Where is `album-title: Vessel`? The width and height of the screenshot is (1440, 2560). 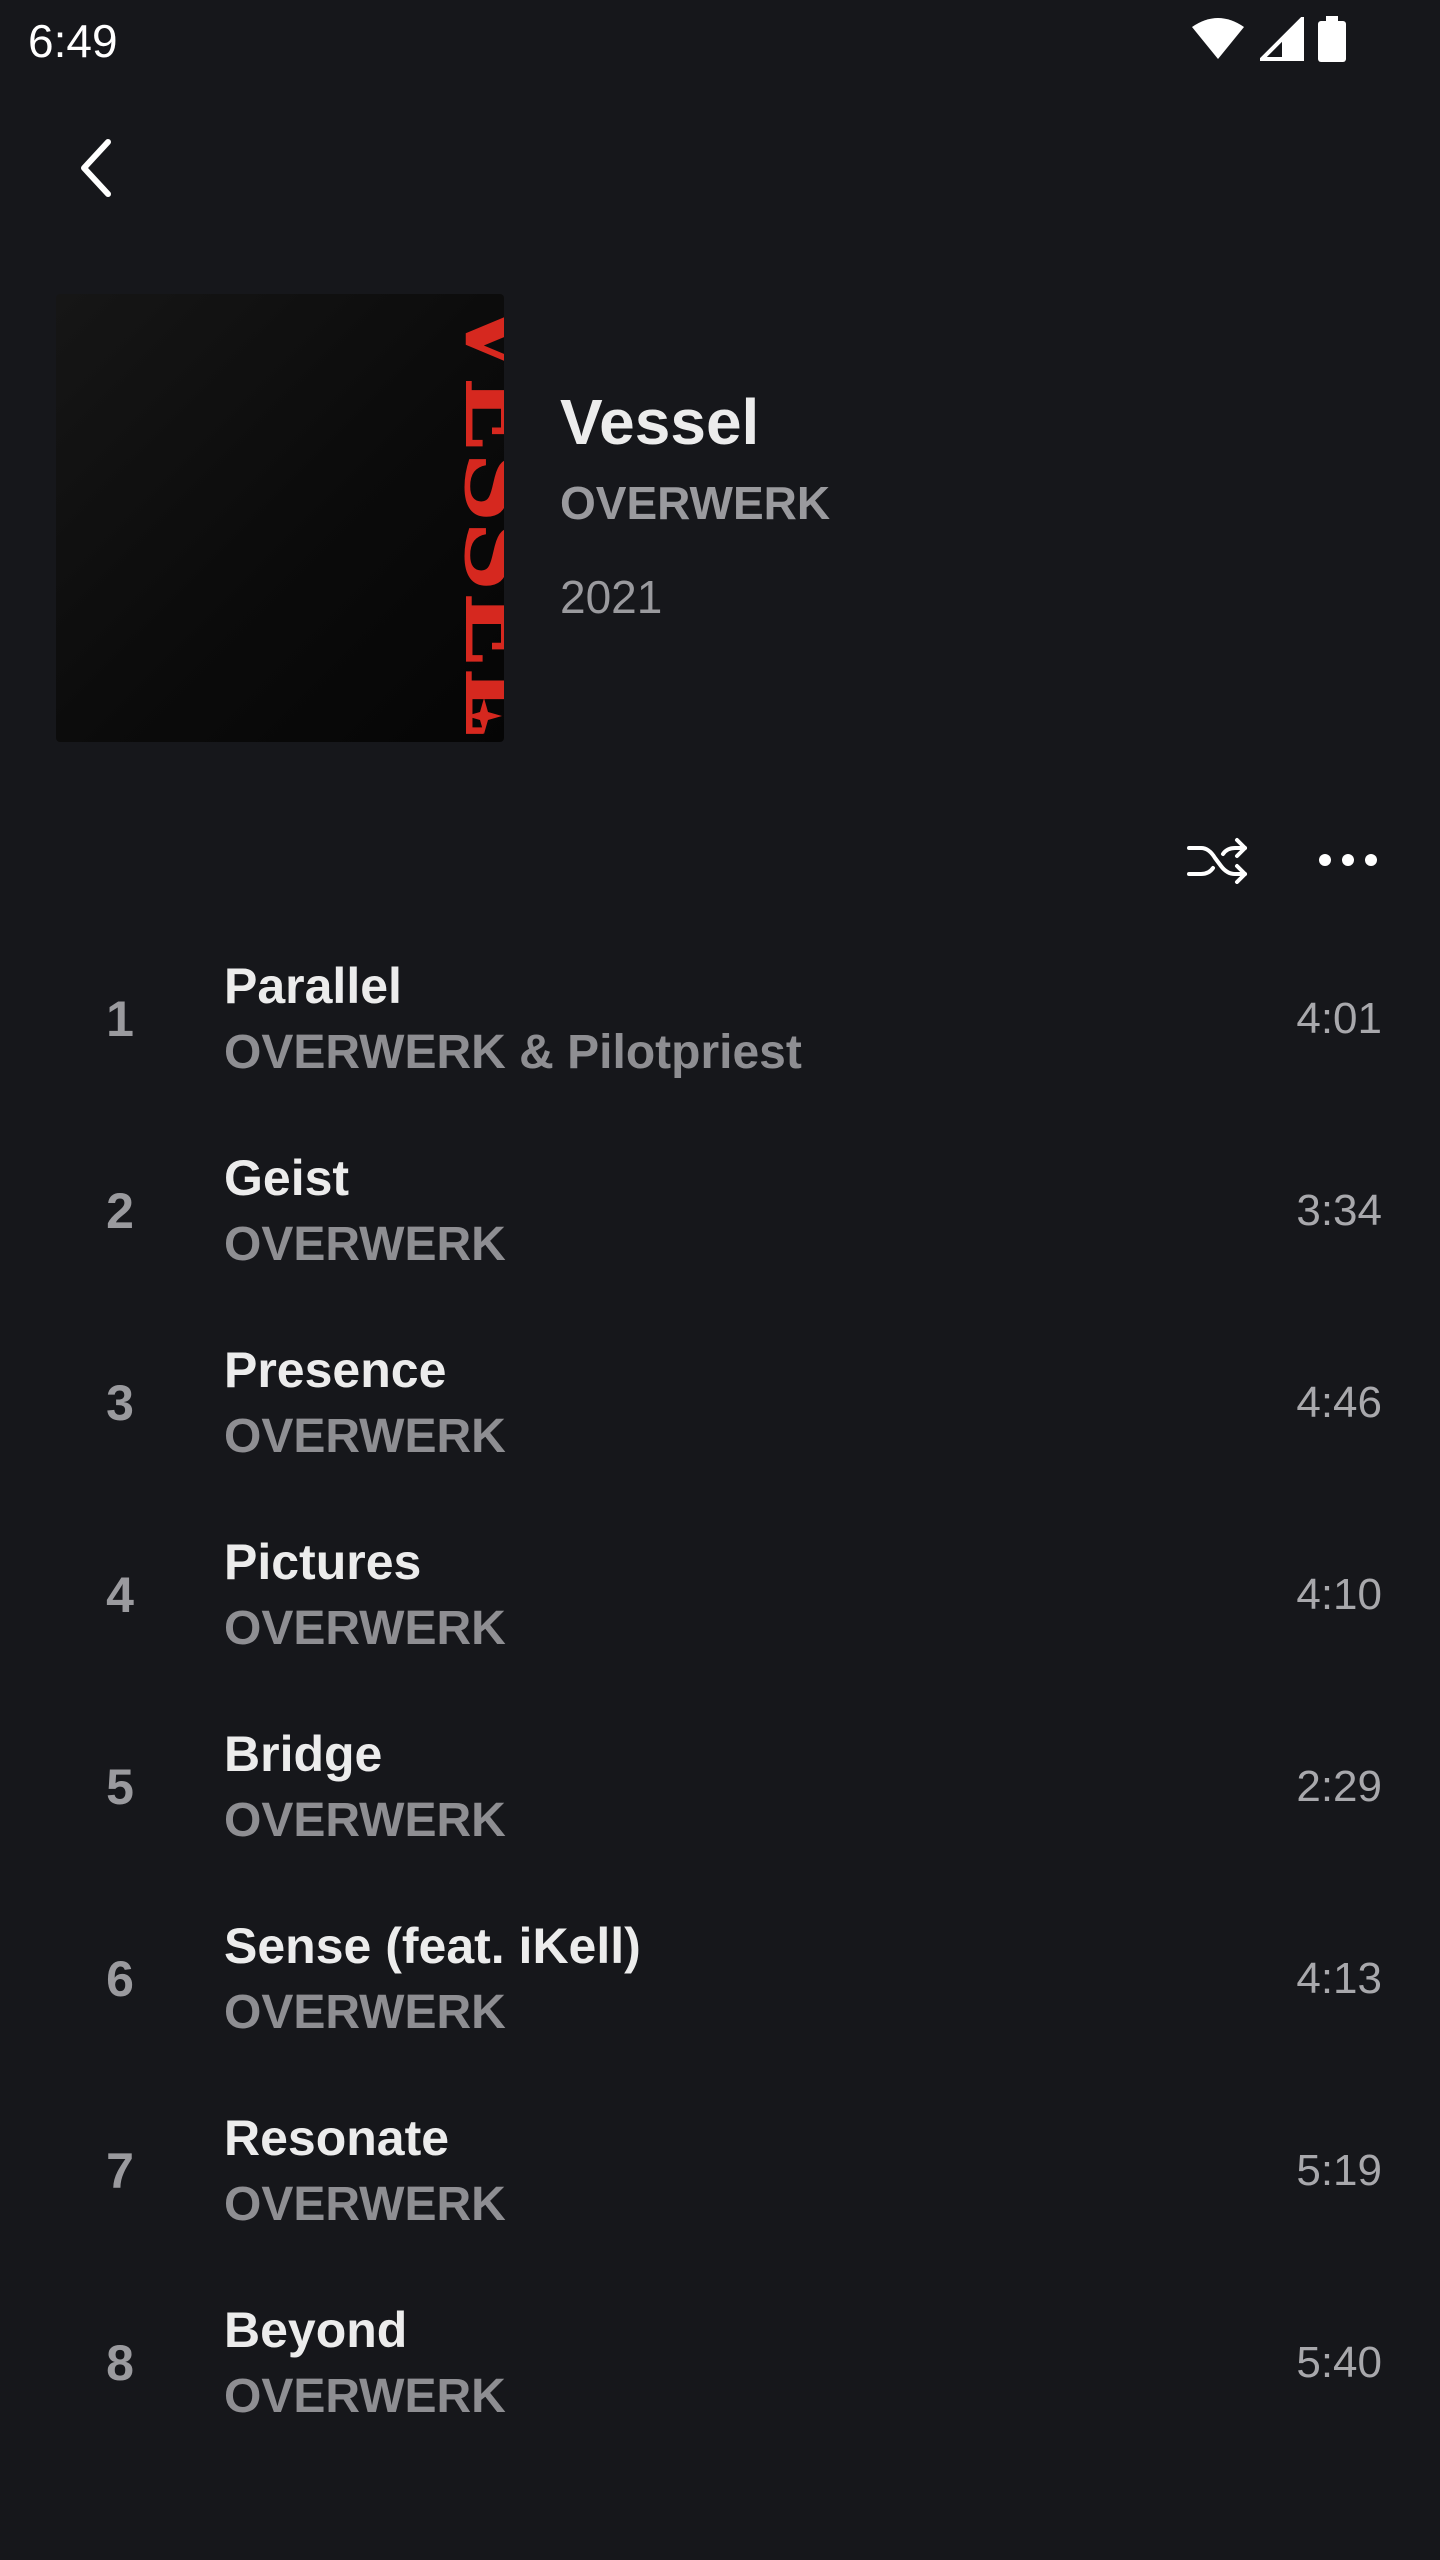
album-title: Vessel is located at coordinates (660, 422).